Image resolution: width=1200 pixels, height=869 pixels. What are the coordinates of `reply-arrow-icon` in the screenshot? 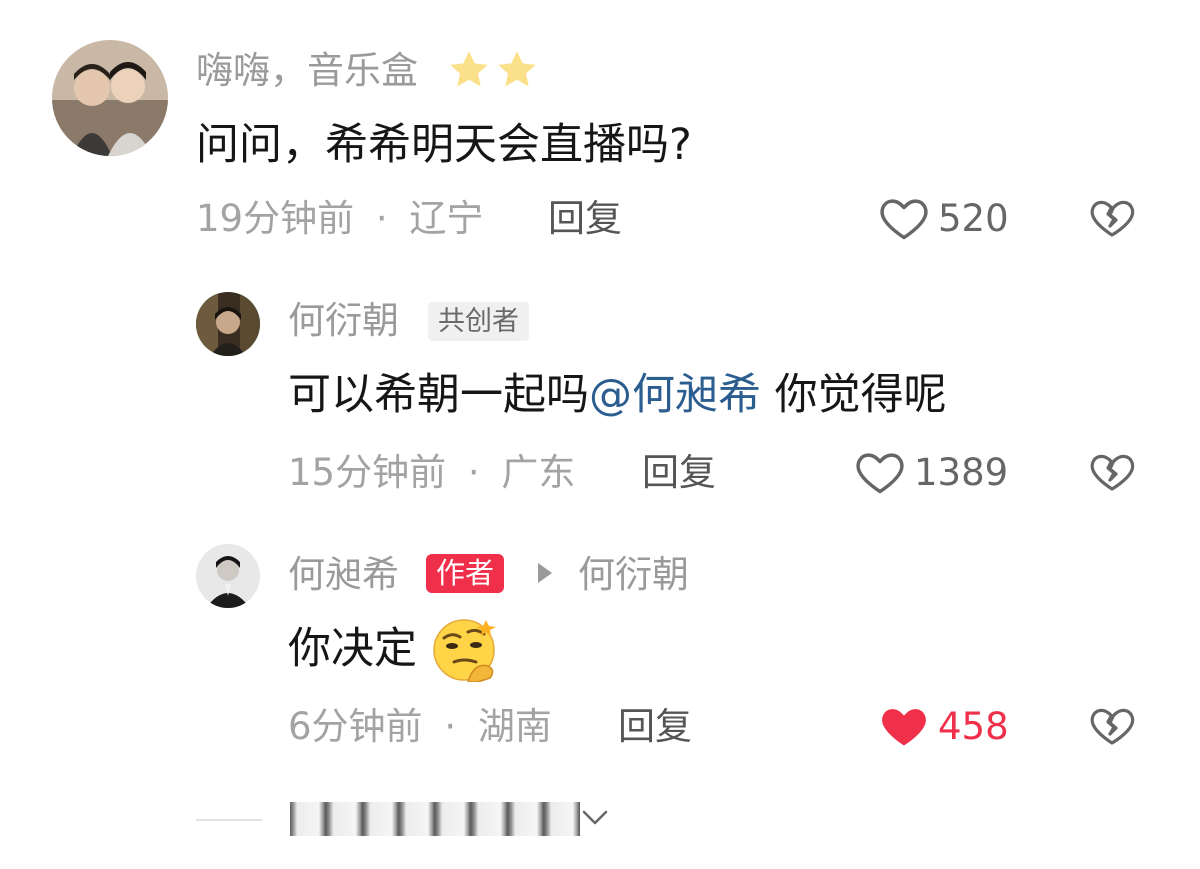 It's located at (545, 573).